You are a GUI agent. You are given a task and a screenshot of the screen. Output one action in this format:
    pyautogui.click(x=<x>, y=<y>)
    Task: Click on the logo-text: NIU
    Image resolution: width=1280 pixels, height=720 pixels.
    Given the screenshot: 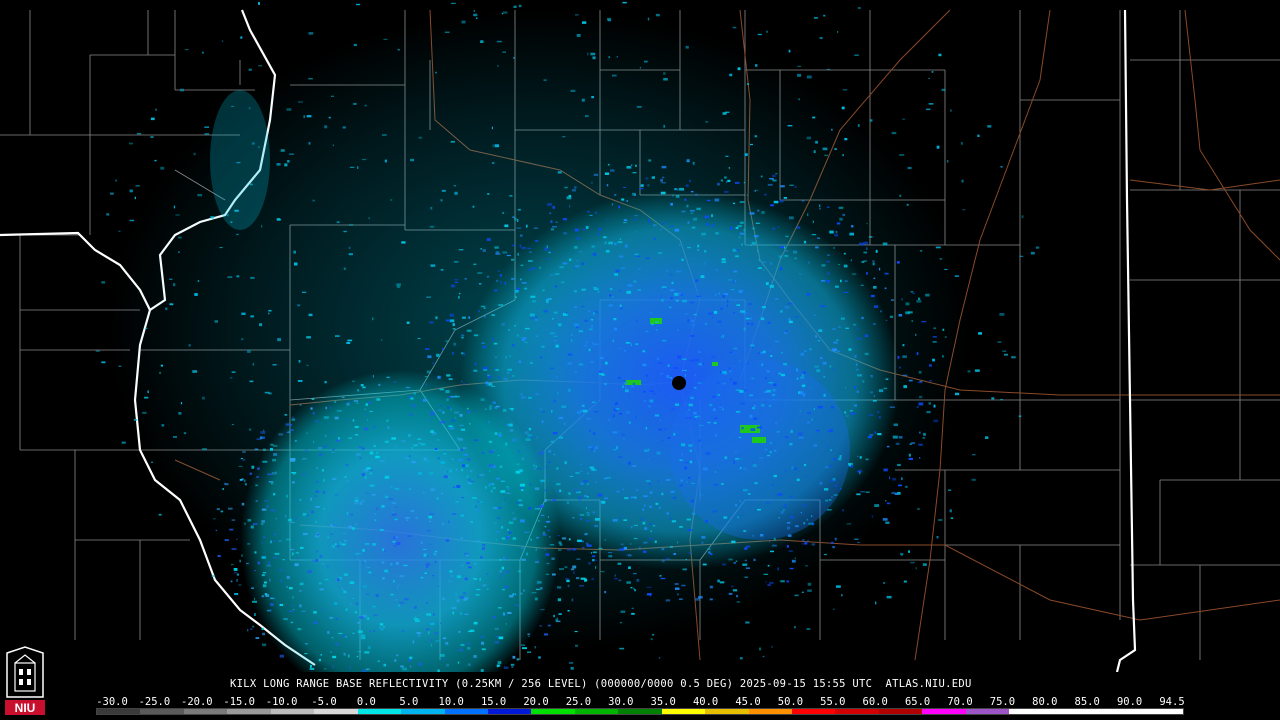 What is the action you would take?
    pyautogui.click(x=25, y=708)
    